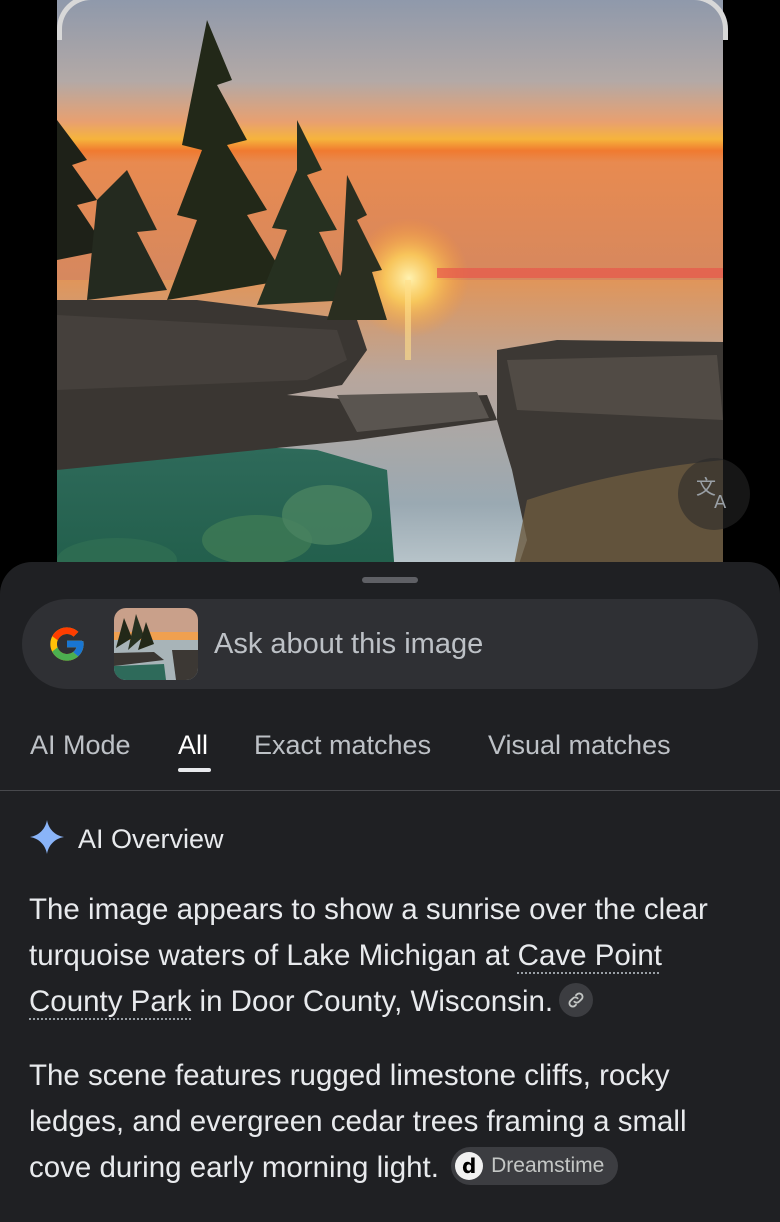  Describe the element at coordinates (390, 580) in the screenshot. I see `sheet-drag-handle` at that location.